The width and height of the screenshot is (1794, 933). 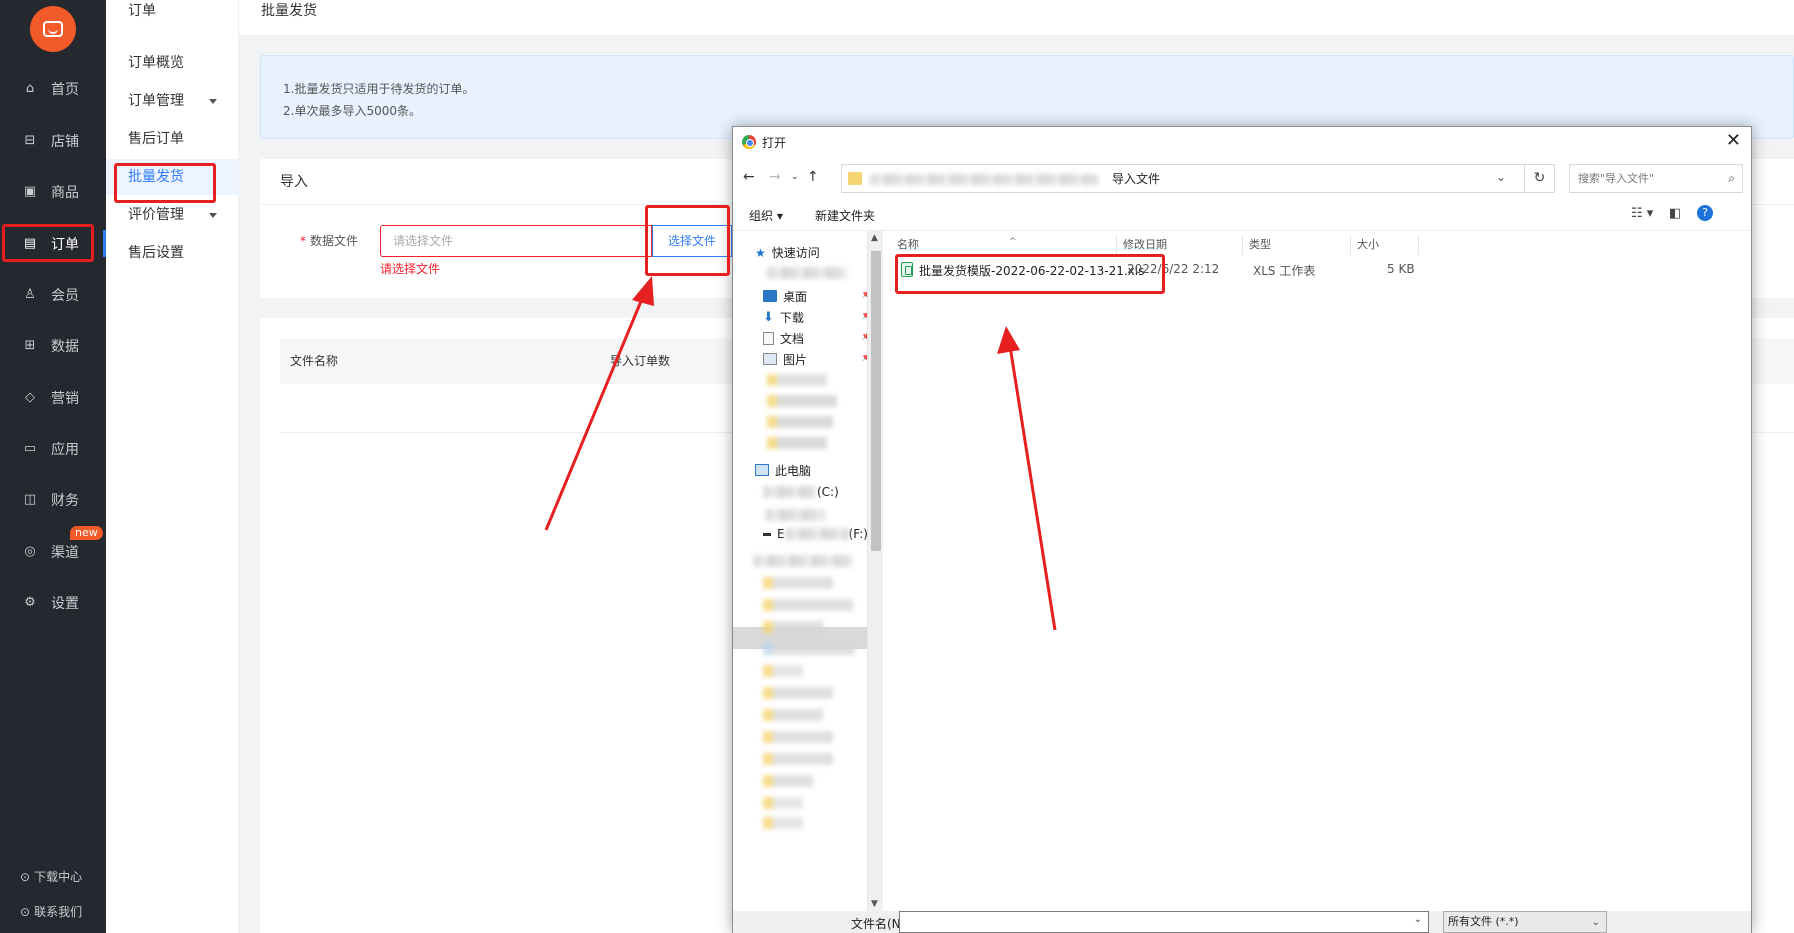 I want to click on subnav-item-after-sales-settings: 售后设置, so click(x=172, y=253).